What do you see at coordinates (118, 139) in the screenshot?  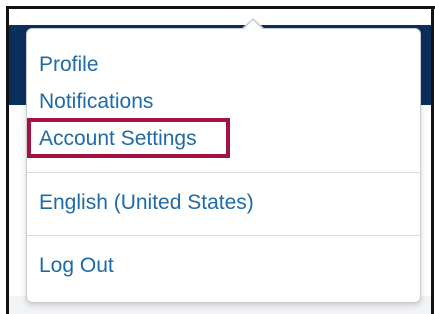 I see `menu-item-account-settings: Account Settings` at bounding box center [118, 139].